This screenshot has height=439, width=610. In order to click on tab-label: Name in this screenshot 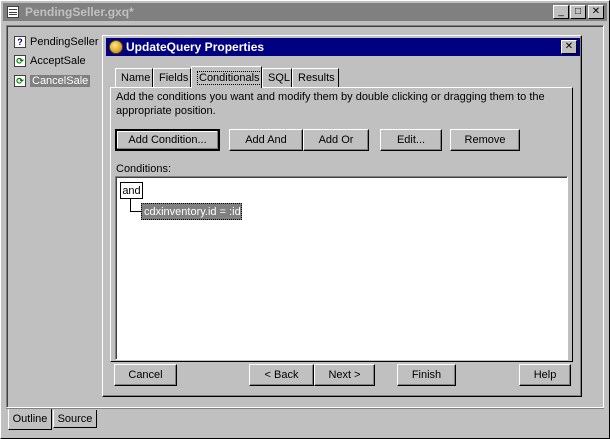, I will do `click(136, 78)`.